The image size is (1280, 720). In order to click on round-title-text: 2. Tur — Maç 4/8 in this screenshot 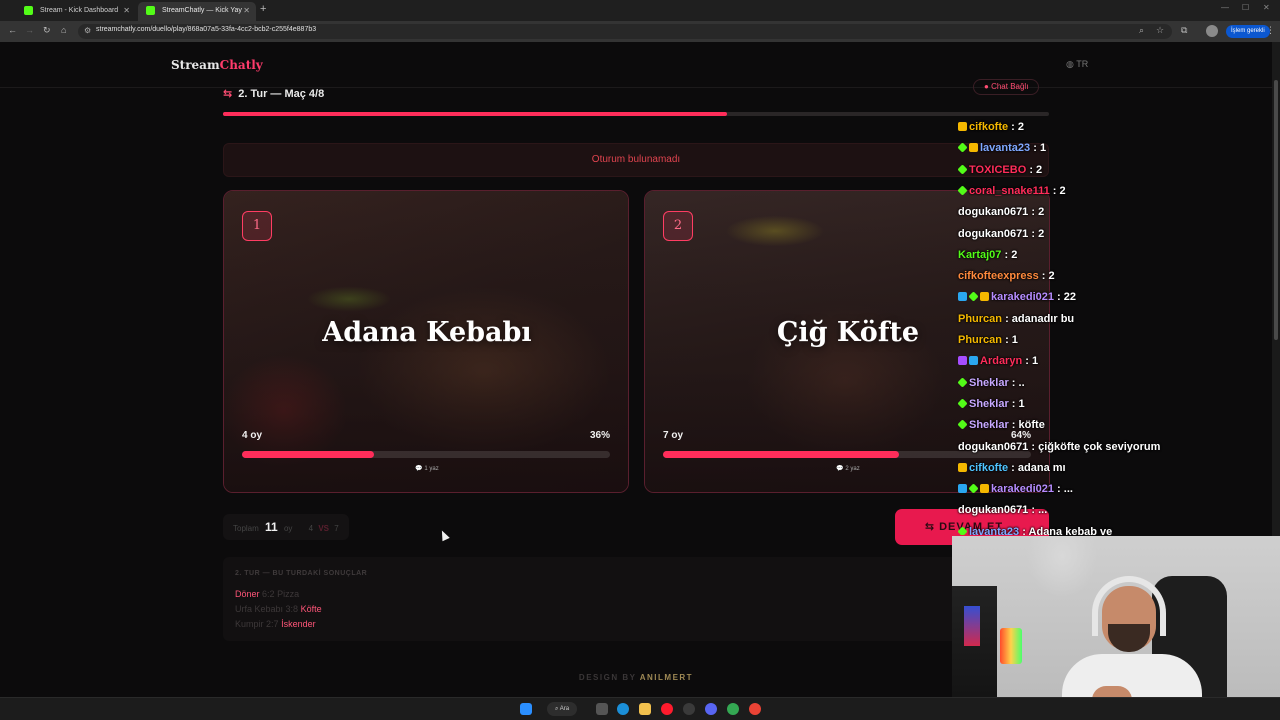, I will do `click(281, 94)`.